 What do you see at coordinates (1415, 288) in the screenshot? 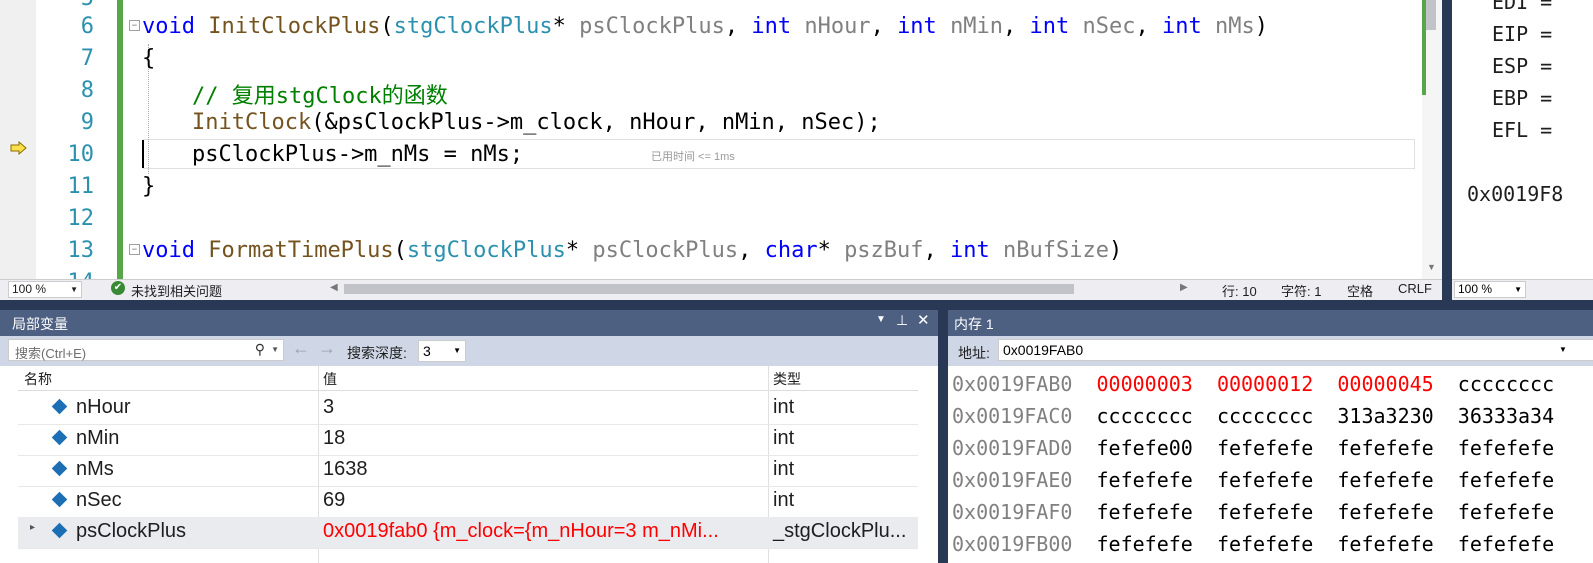
I see `line-ending-indicator: CRLF` at bounding box center [1415, 288].